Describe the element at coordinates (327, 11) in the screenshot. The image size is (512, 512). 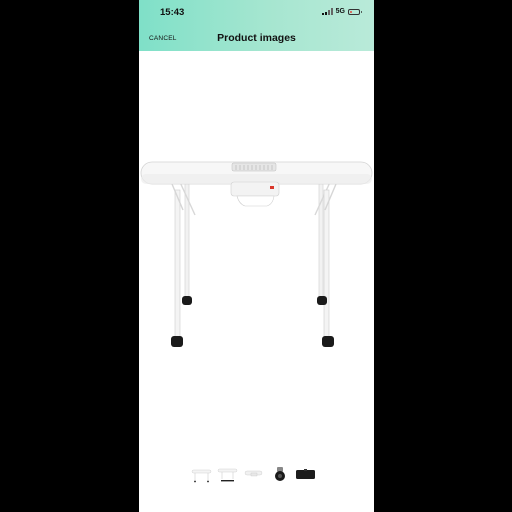
I see `signal-icon` at that location.